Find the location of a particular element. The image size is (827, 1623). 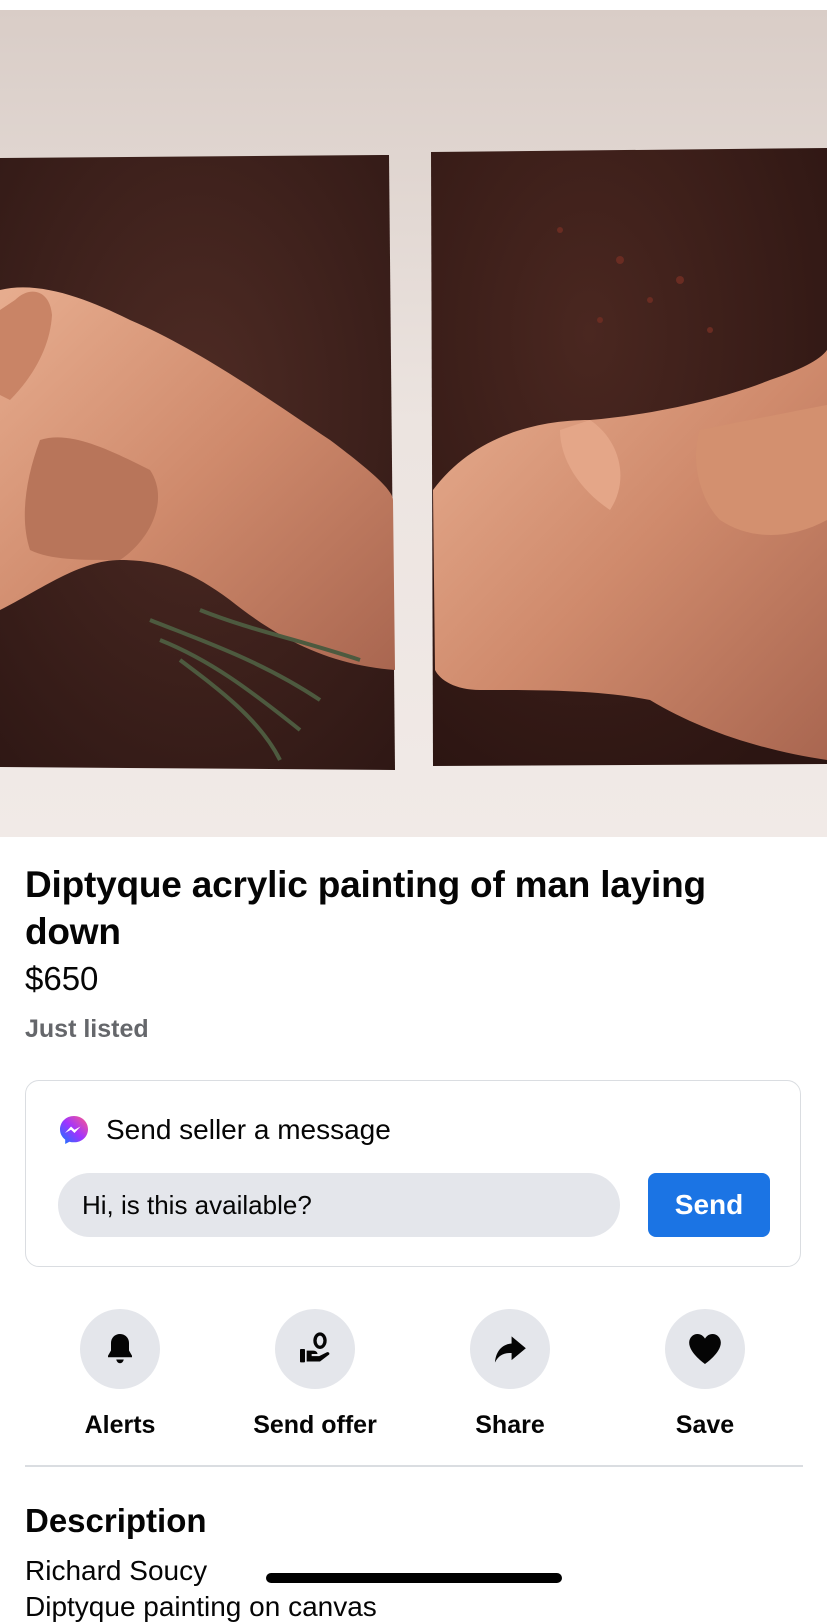

save-circle is located at coordinates (705, 1349).